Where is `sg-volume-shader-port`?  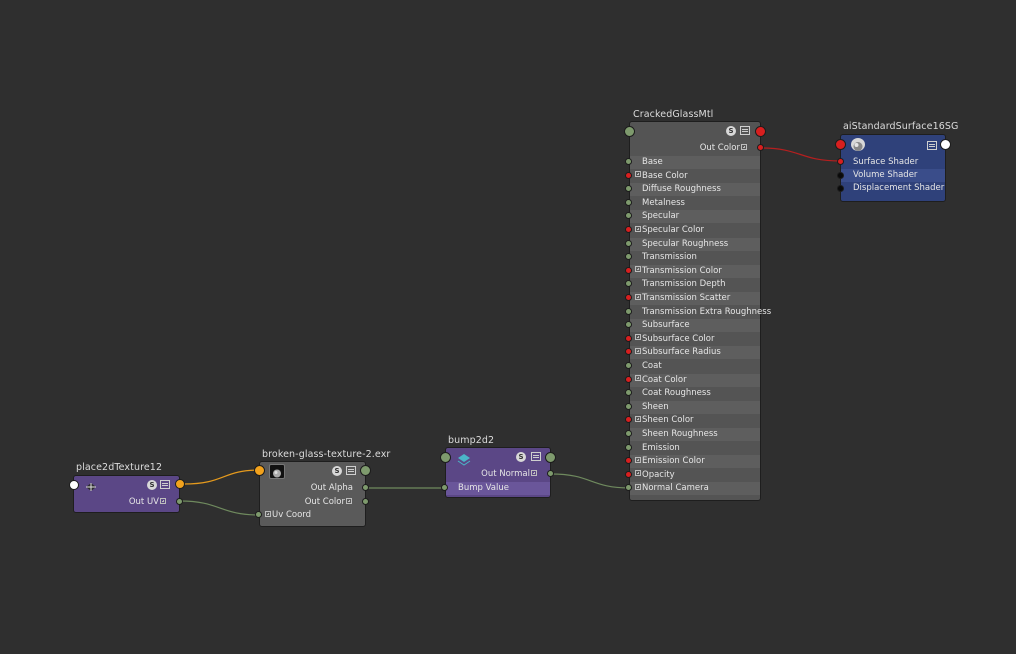 sg-volume-shader-port is located at coordinates (840, 175).